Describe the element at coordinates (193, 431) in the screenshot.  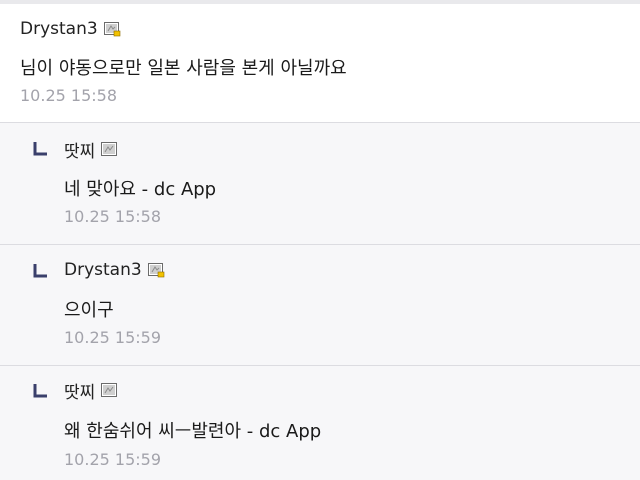
I see `comment-text: 왜 한숨쉬어 씨ㅡ발련아 - dc App` at that location.